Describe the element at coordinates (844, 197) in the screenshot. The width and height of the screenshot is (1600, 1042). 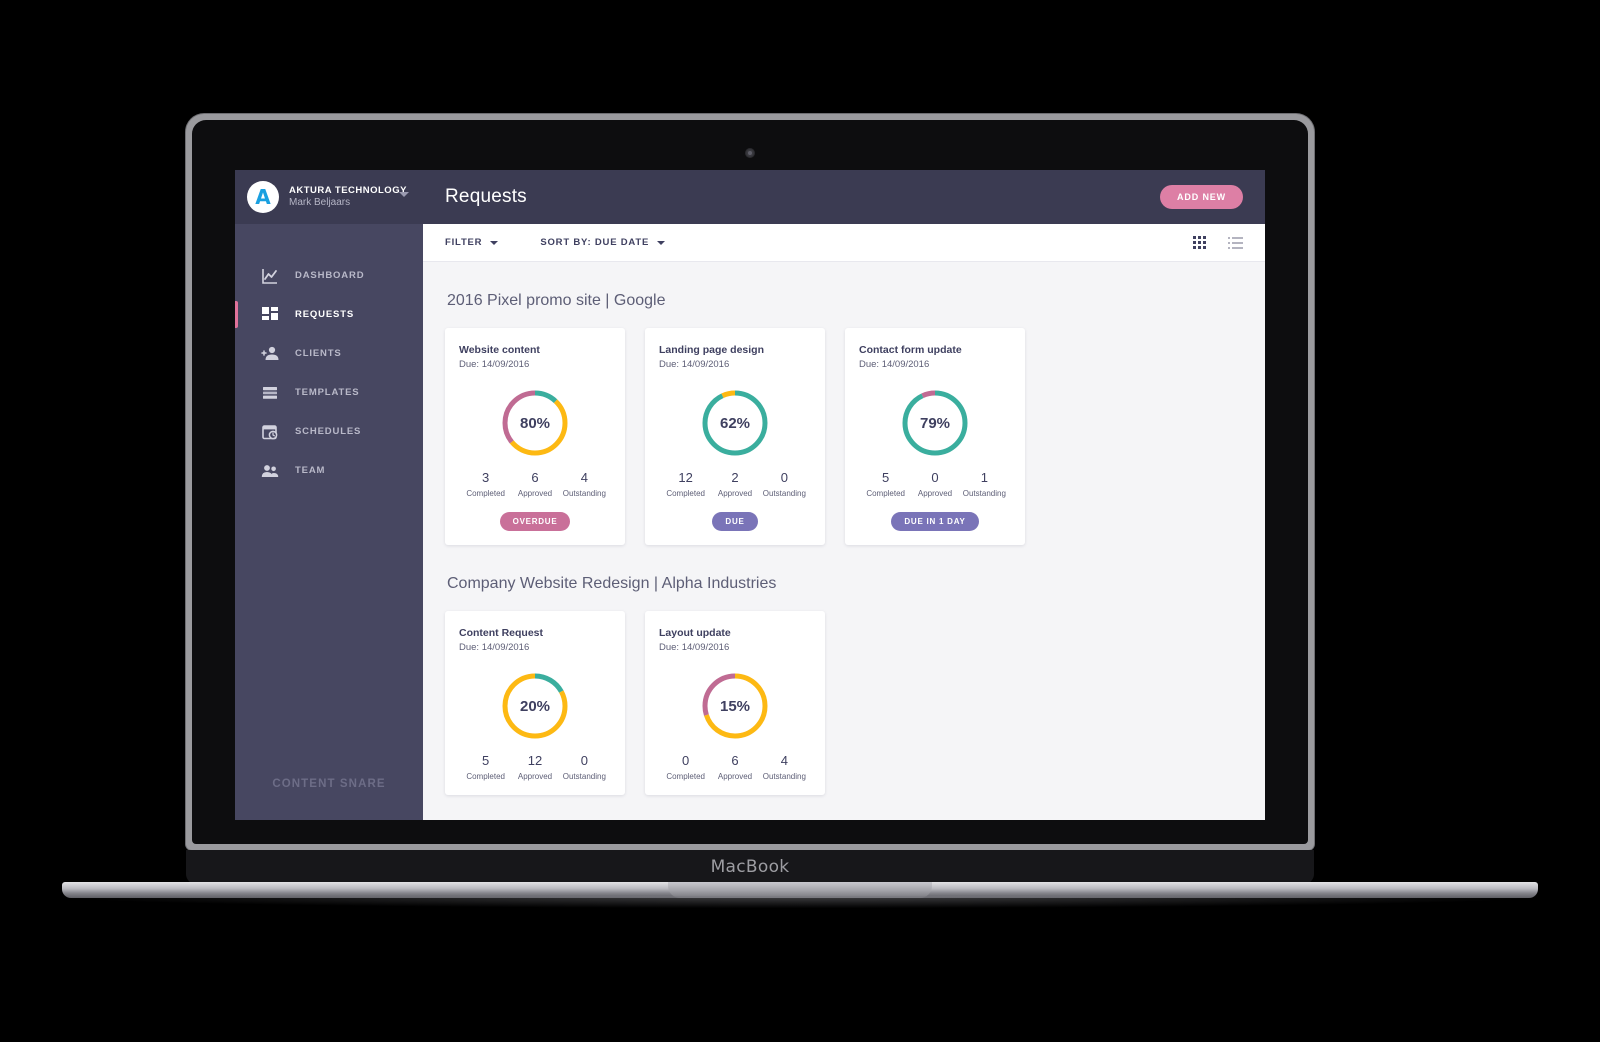
I see `top-header-bar: Requests ADD NEW` at that location.